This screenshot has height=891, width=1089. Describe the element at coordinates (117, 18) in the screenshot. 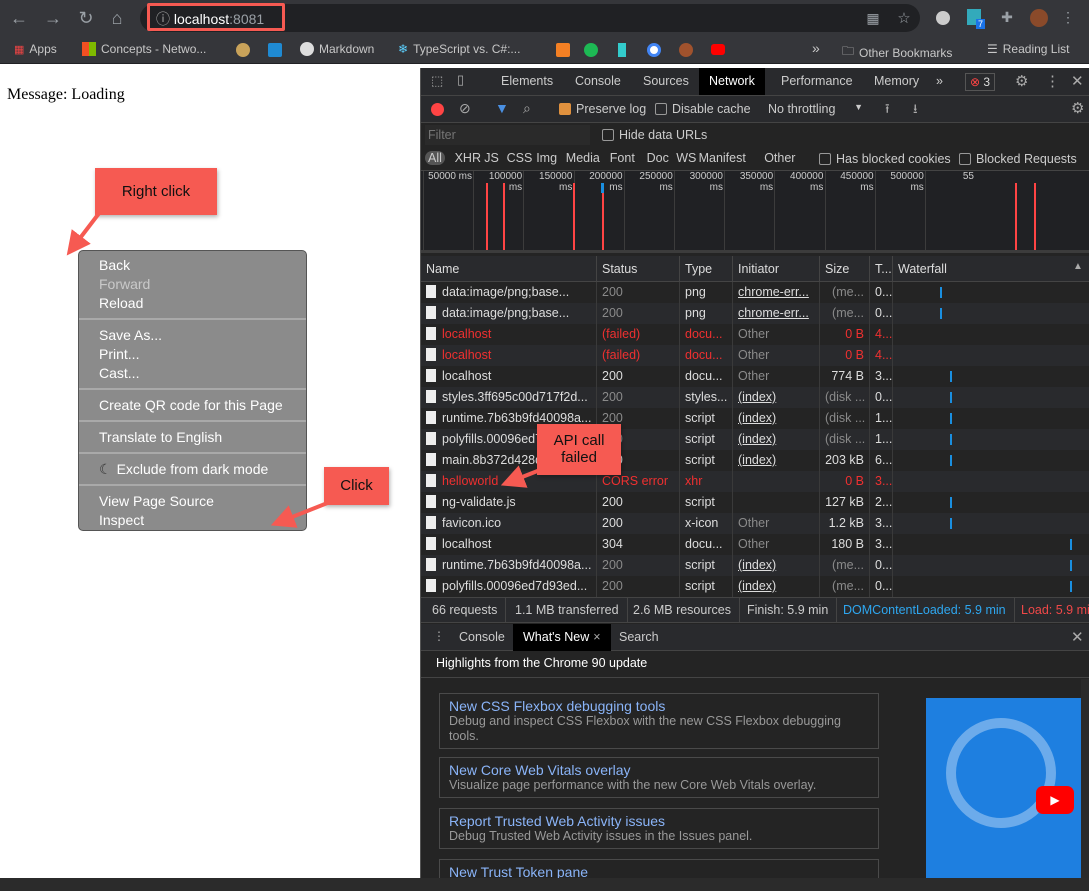

I see `home-icon: ⌂` at that location.